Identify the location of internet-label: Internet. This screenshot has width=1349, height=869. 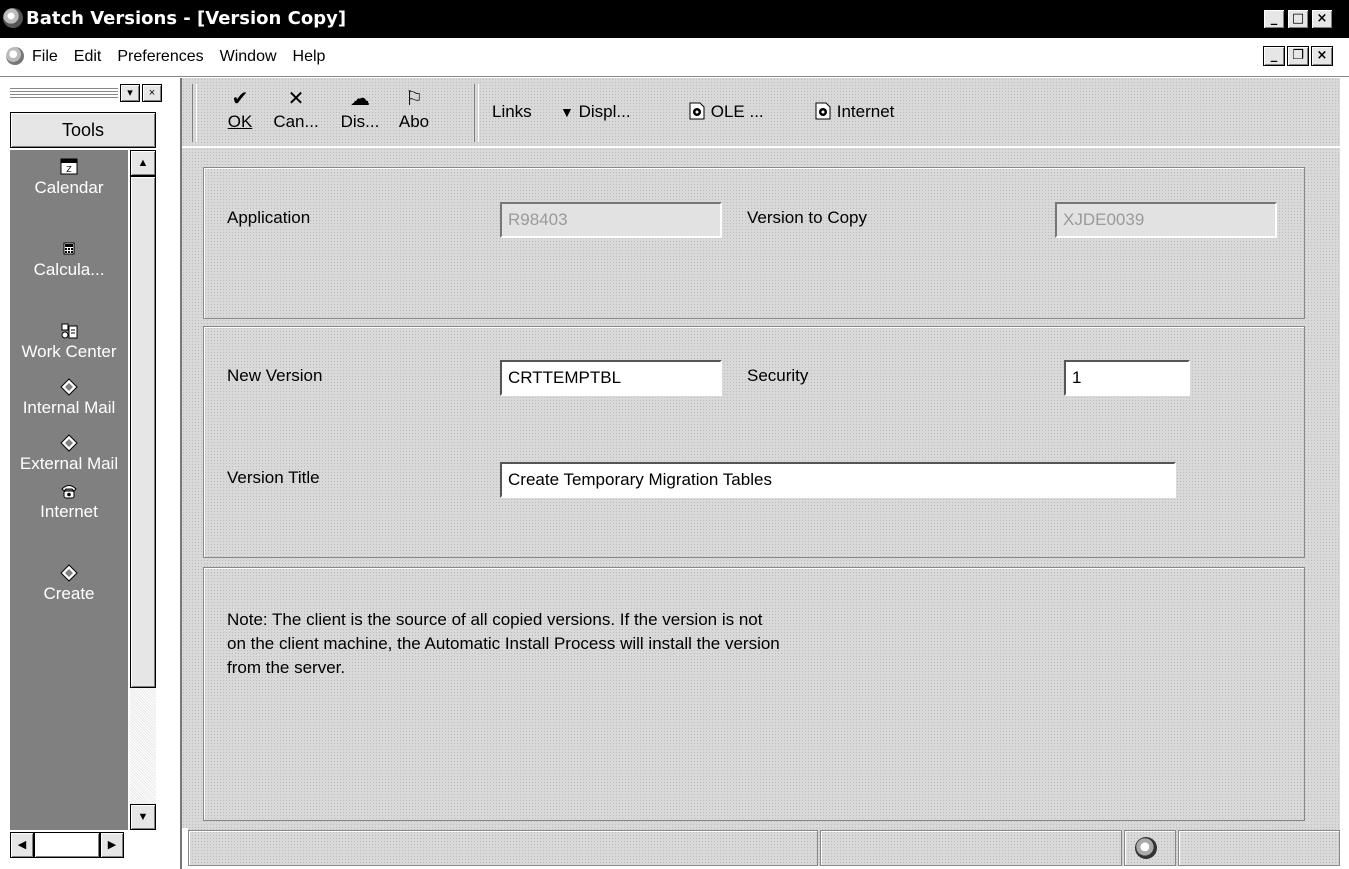
(865, 111).